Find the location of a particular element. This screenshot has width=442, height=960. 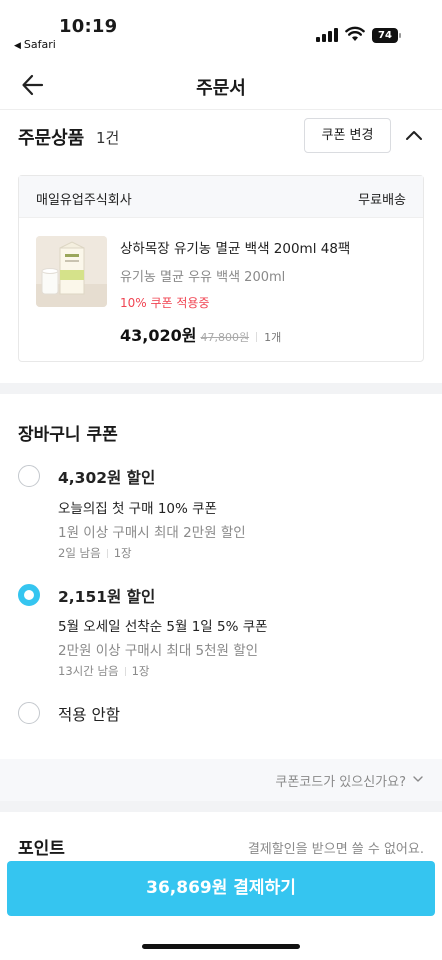

cellular-signal-icon is located at coordinates (327, 35).